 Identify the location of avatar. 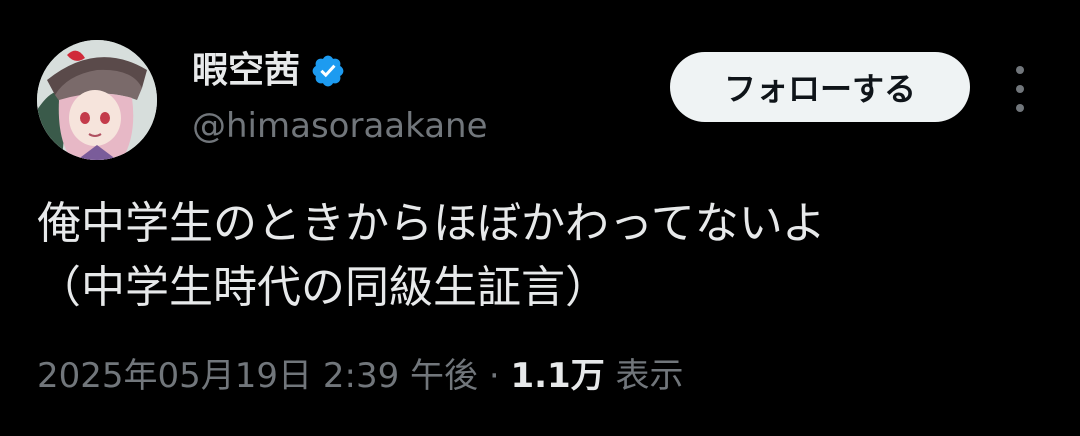
(97, 100).